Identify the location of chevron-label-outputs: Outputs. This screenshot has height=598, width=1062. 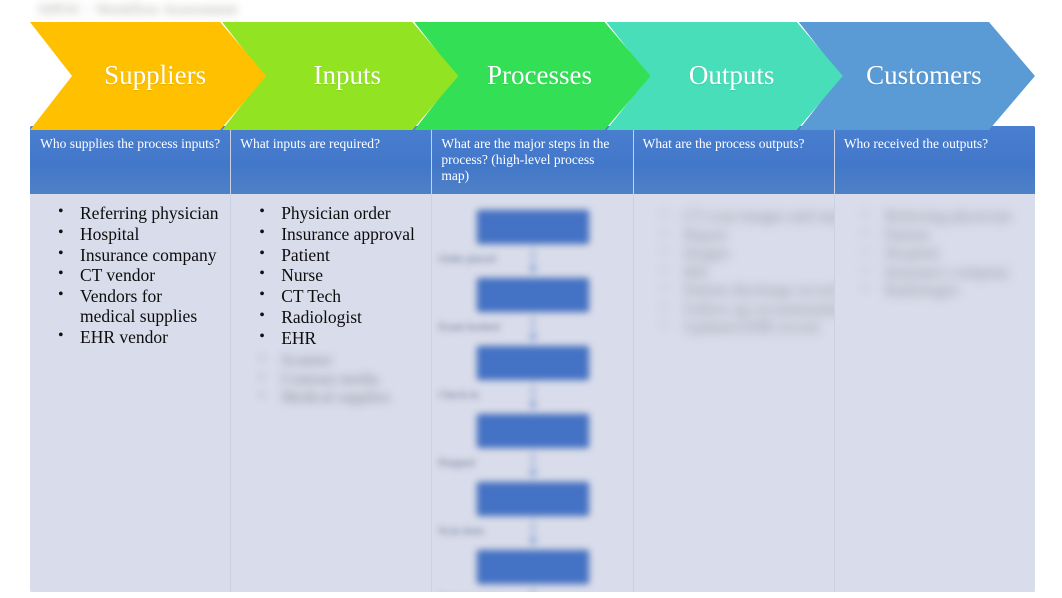
(731, 74).